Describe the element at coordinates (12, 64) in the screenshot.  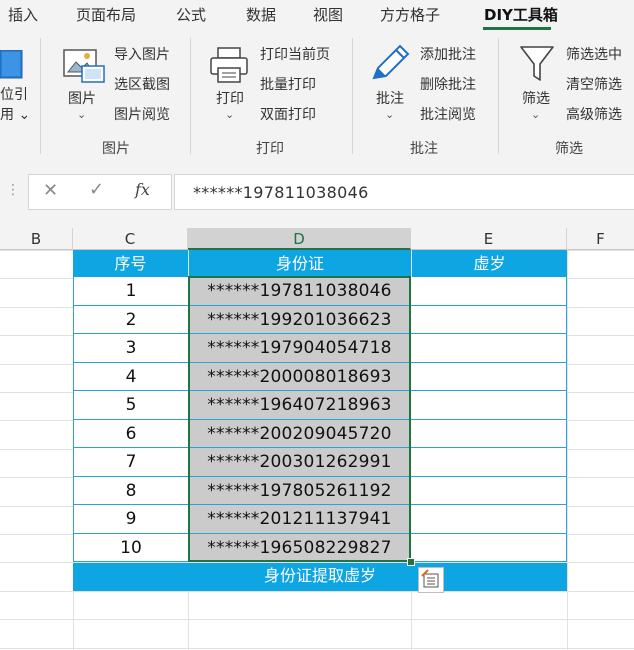
I see `partial-group-icon` at that location.